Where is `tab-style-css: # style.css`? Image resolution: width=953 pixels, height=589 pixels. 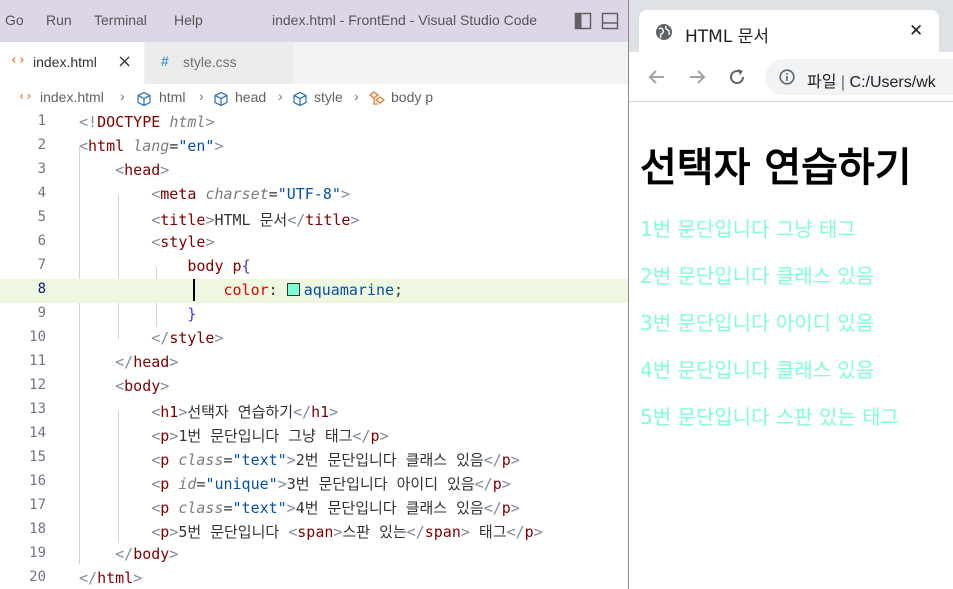 tab-style-css: # style.css is located at coordinates (219, 63).